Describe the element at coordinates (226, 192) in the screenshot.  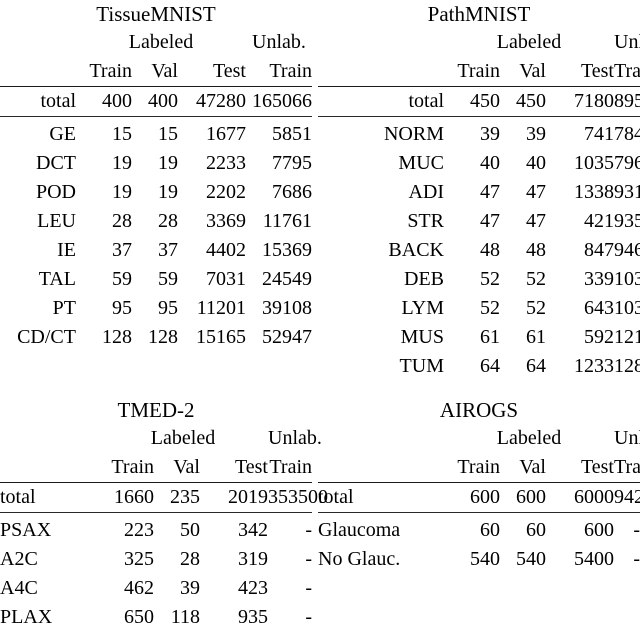
I see `cell-test: 2202` at that location.